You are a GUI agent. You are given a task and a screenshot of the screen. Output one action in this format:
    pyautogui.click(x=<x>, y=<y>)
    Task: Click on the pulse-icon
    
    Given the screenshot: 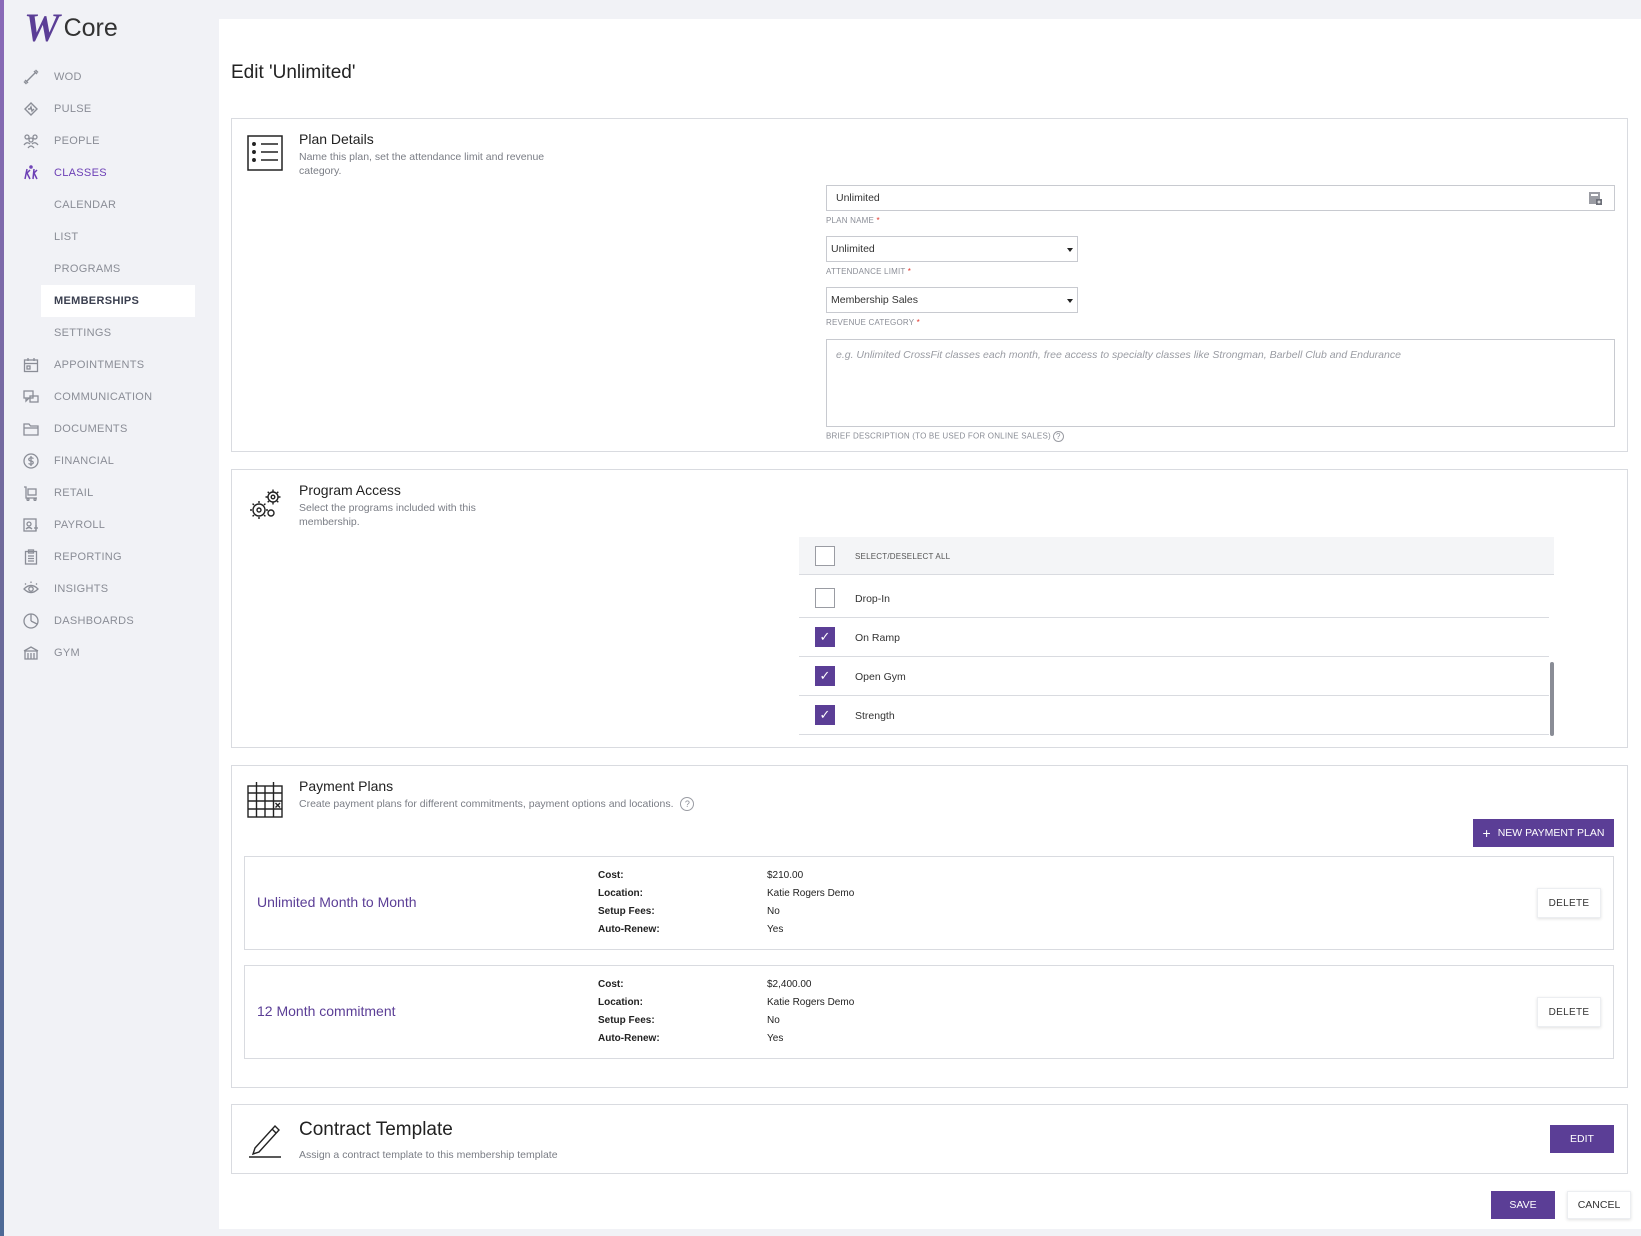 What is the action you would take?
    pyautogui.click(x=31, y=109)
    